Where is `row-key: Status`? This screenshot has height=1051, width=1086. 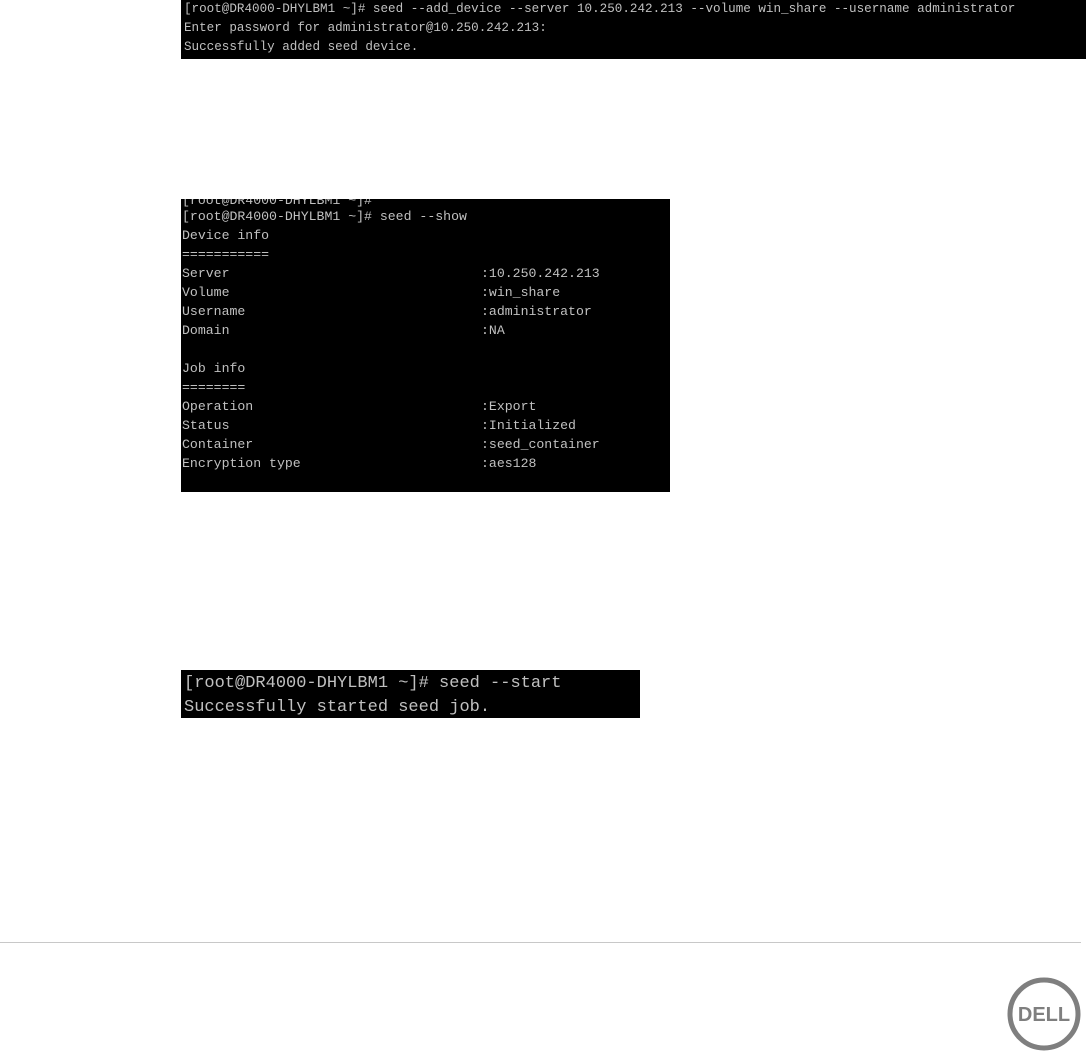 row-key: Status is located at coordinates (206, 425).